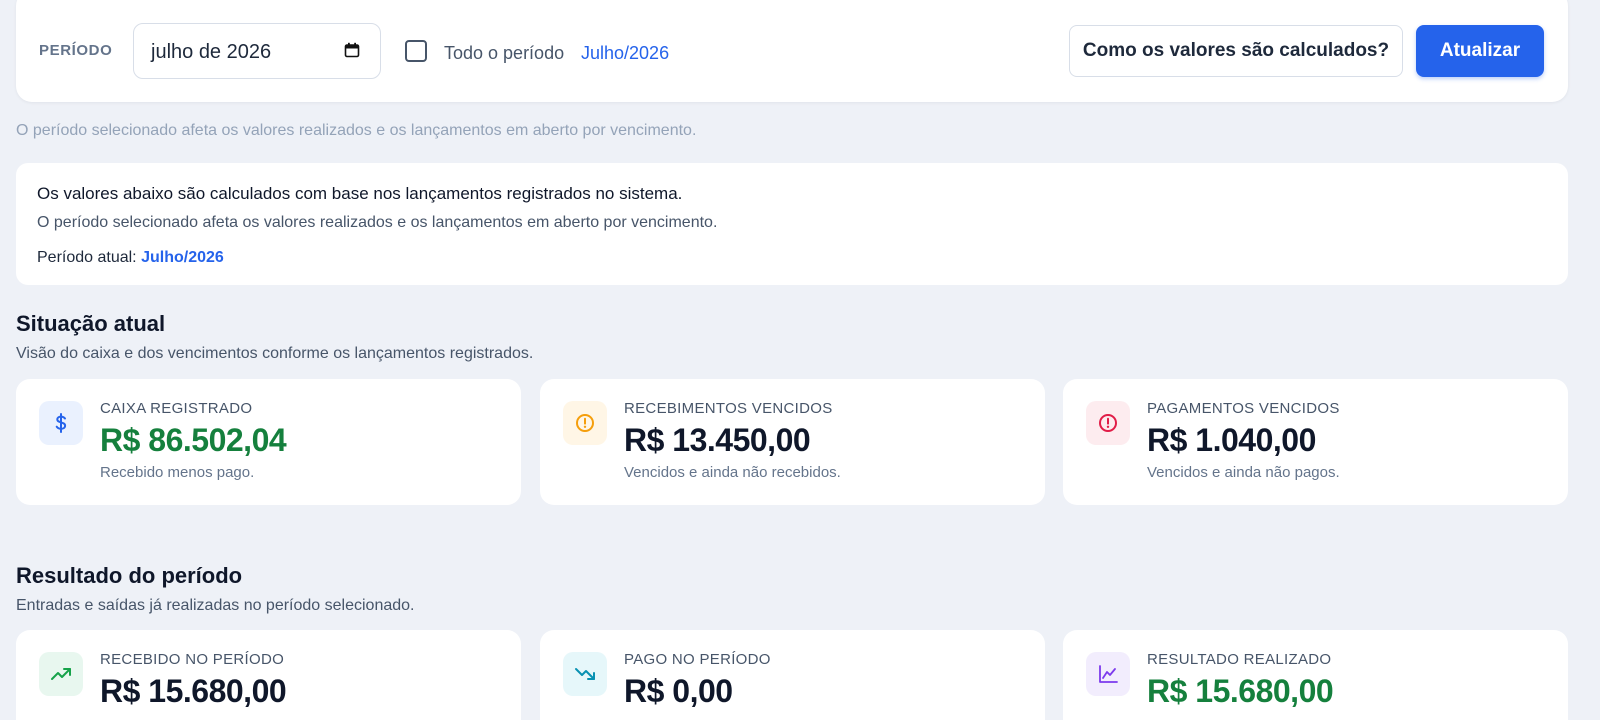 This screenshot has height=720, width=1600. Describe the element at coordinates (1480, 51) in the screenshot. I see `refresh-button: Atualizar` at that location.